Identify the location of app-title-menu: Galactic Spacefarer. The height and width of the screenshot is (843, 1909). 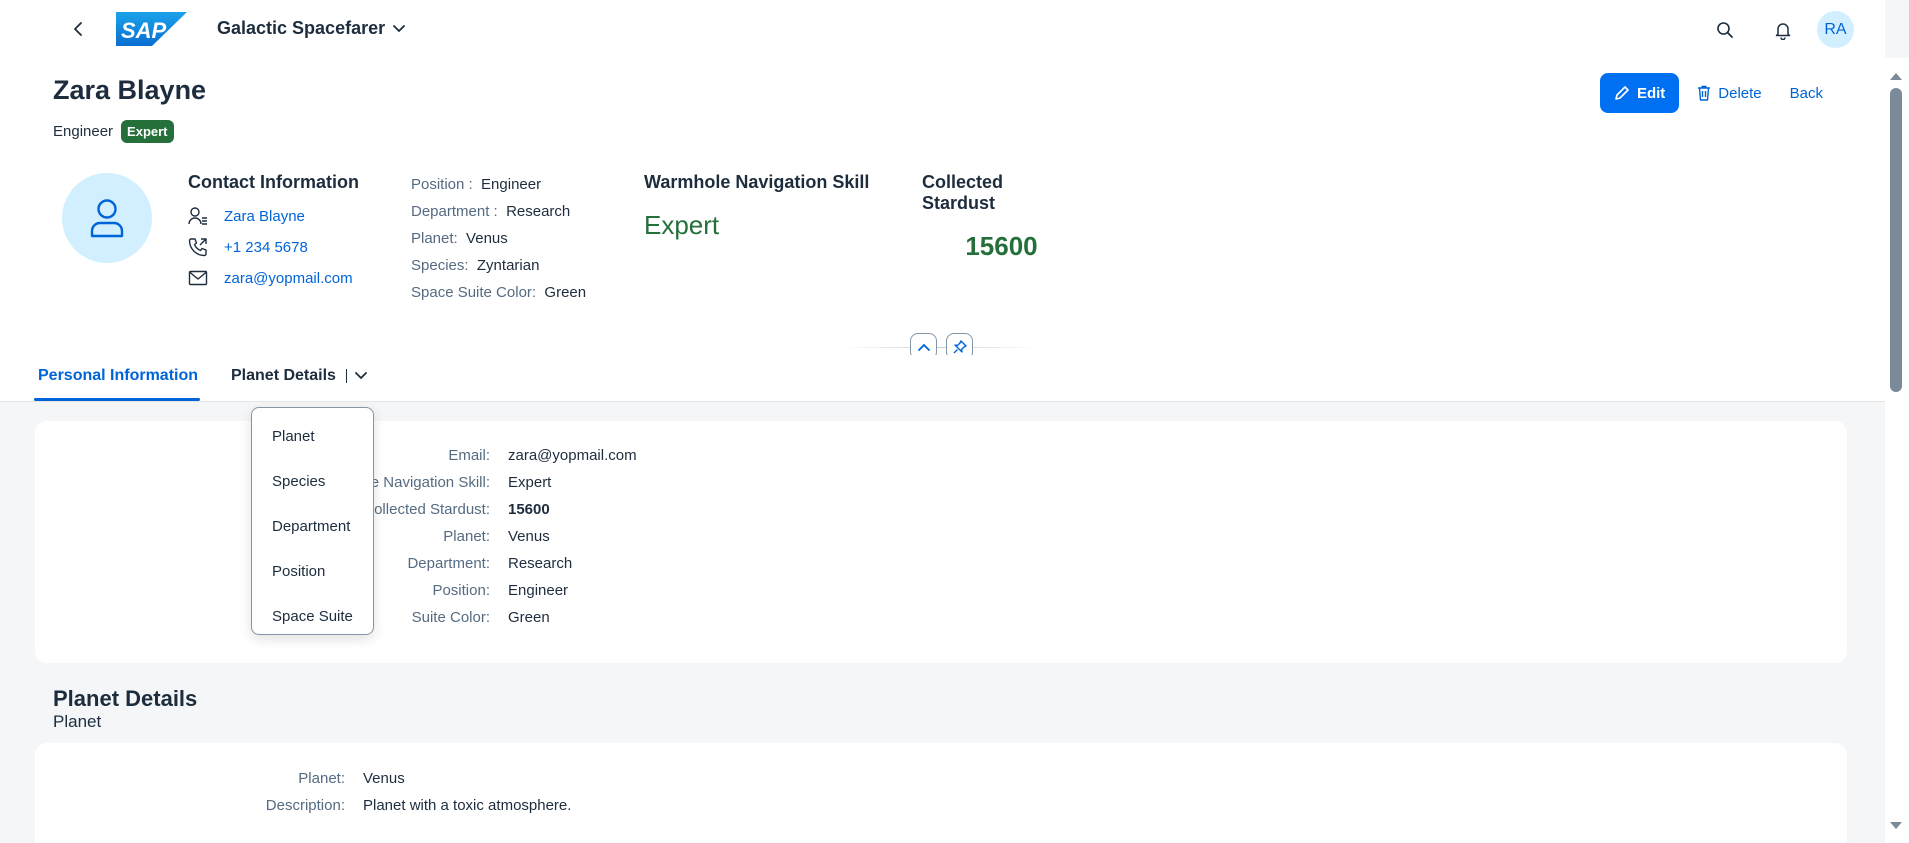
(311, 28).